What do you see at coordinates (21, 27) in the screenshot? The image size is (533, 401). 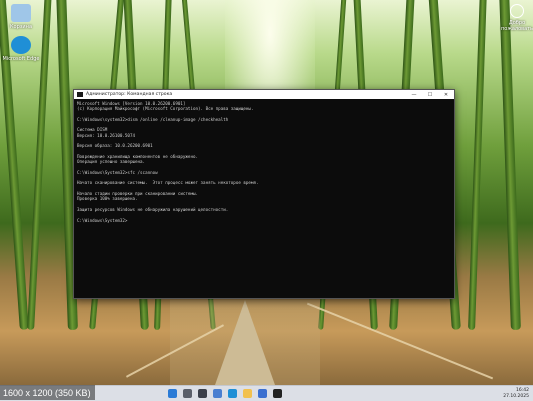 I see `desktop-icon-label: Корзина` at bounding box center [21, 27].